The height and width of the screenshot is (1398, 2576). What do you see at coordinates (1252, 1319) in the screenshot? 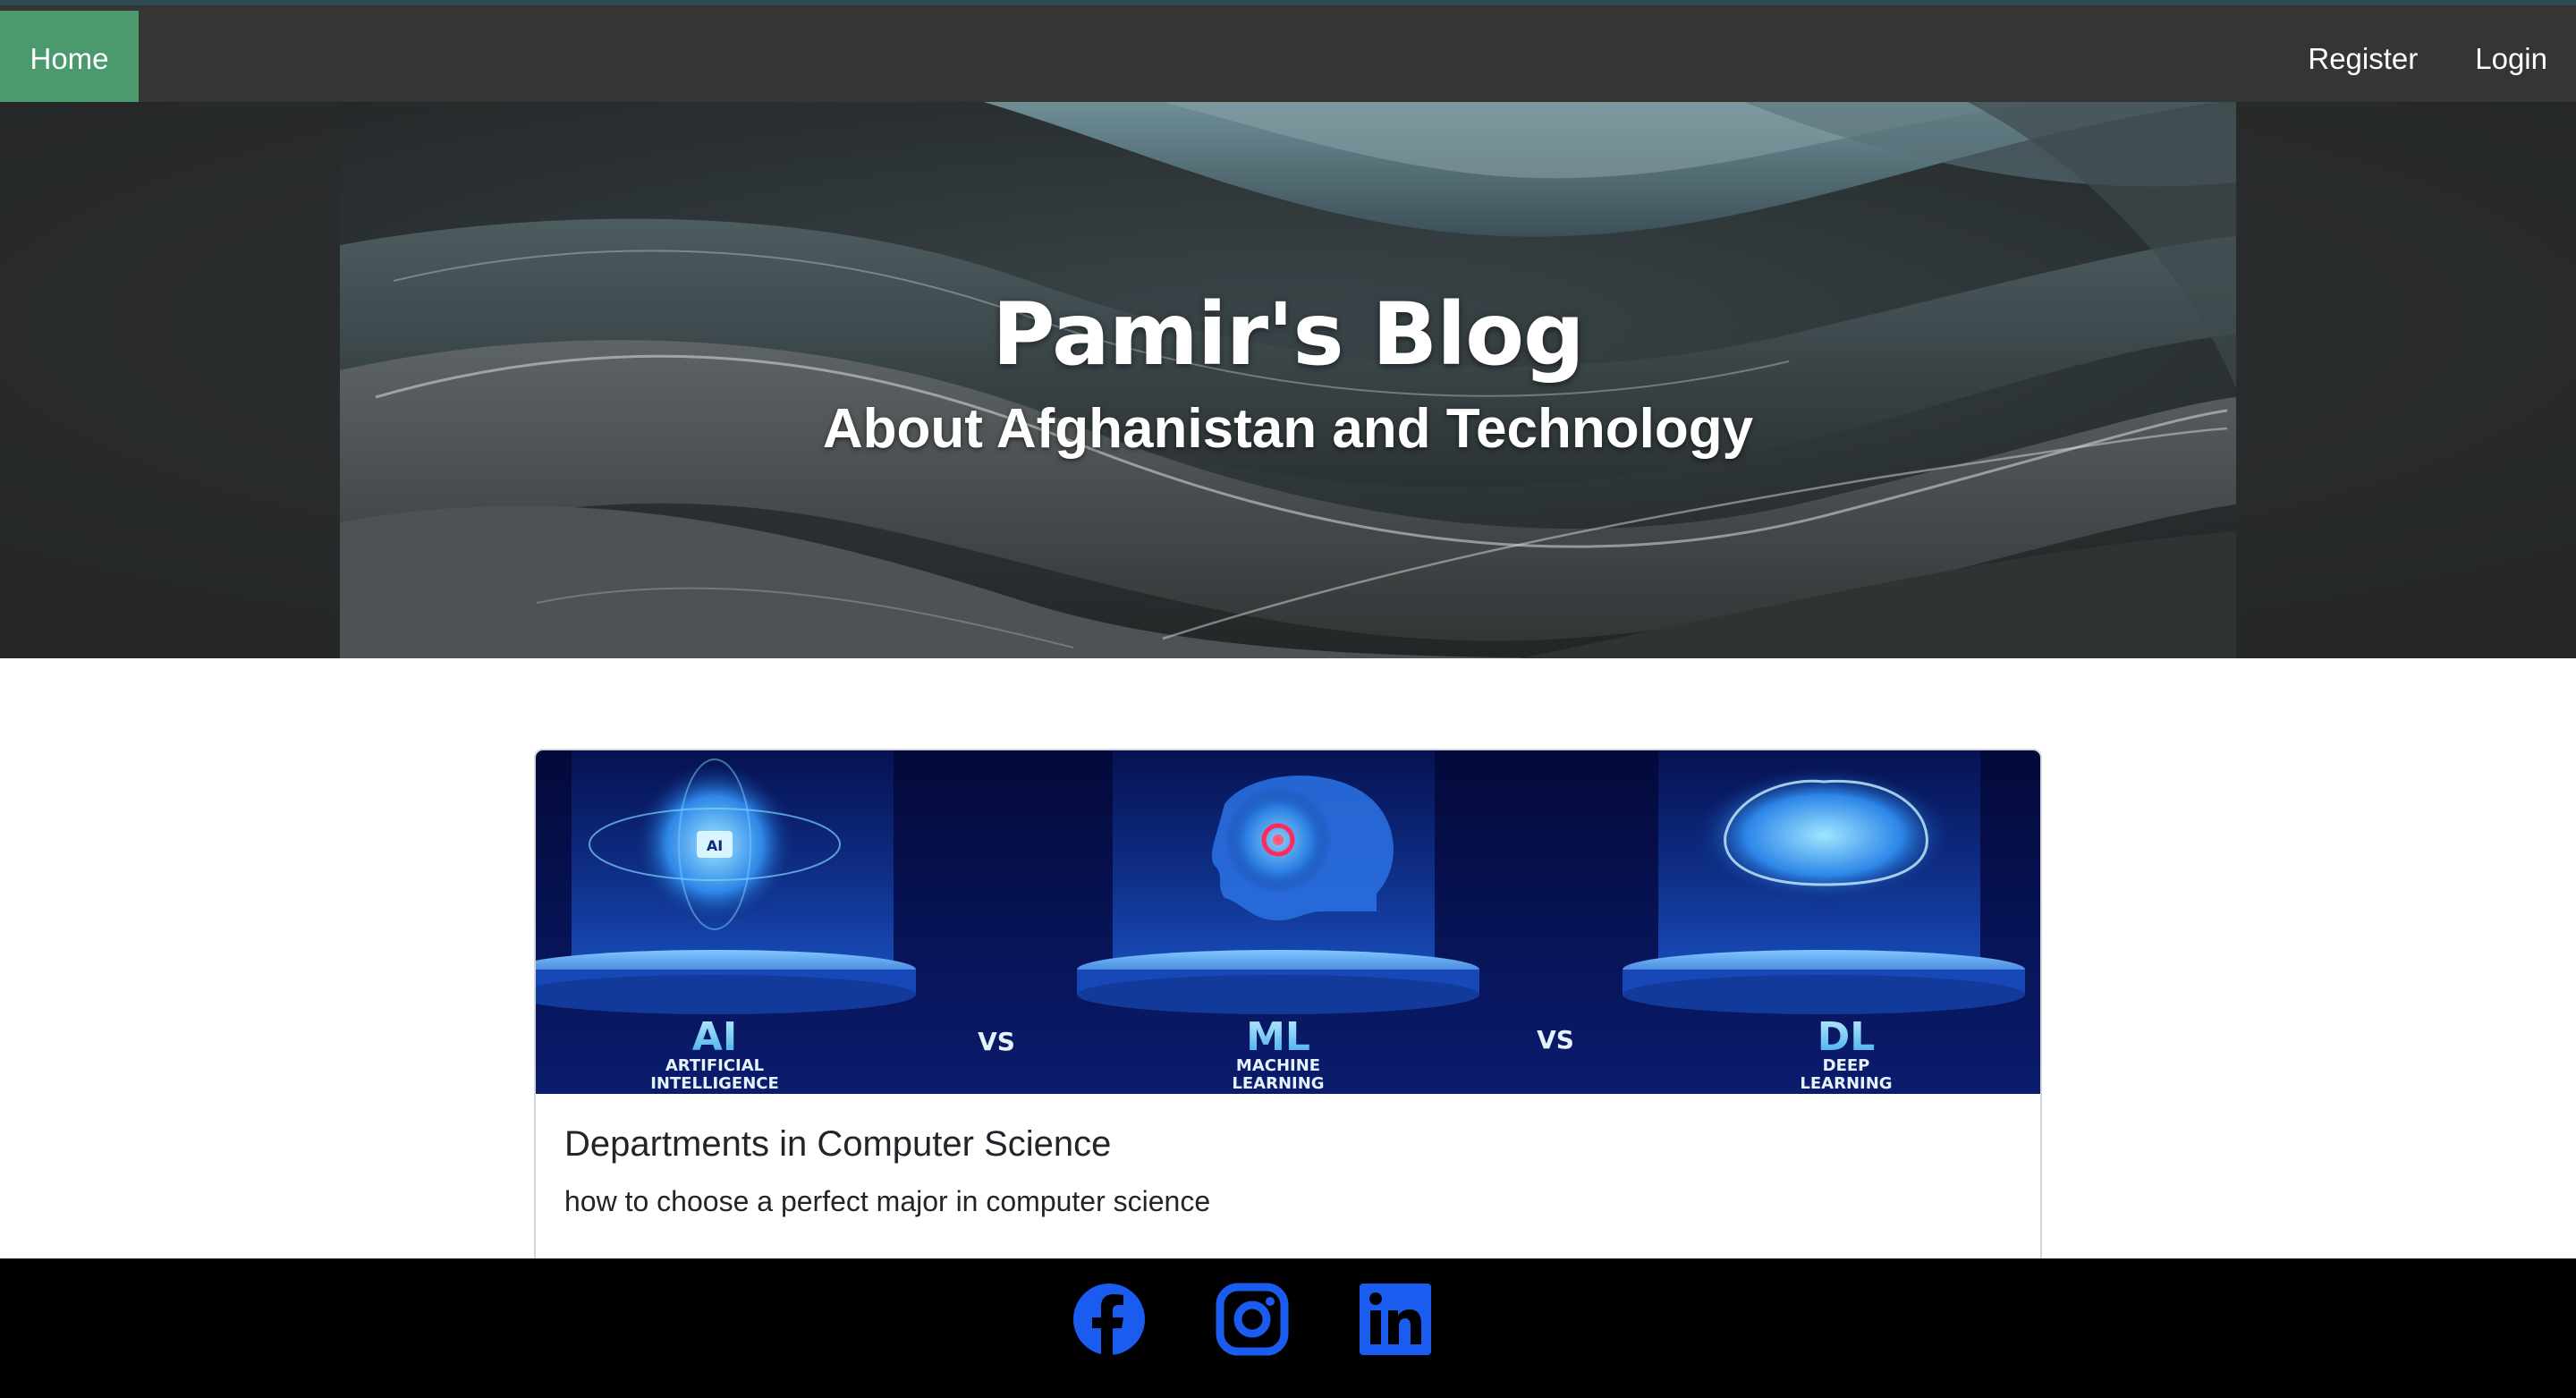
I see `instagram-icon` at bounding box center [1252, 1319].